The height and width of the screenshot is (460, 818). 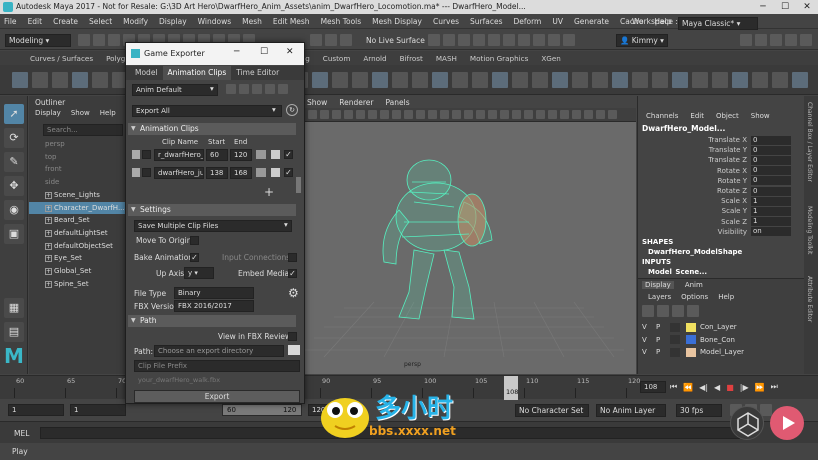 I want to click on outliner-item: + defaultLightSet, so click(x=78, y=233).